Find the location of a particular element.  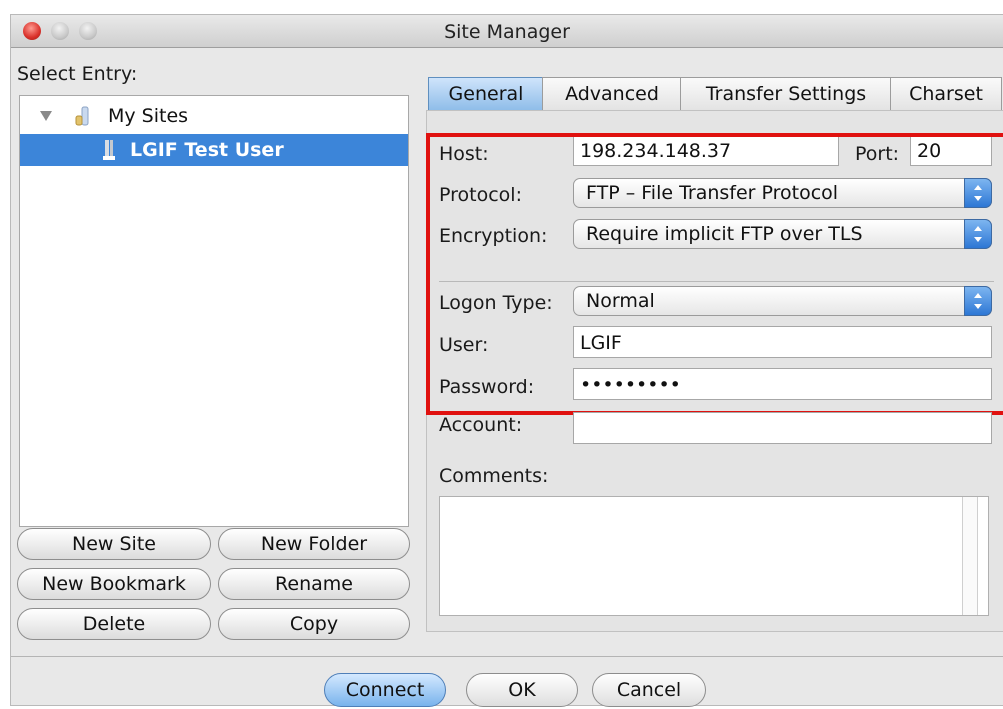

connect-button: Connect is located at coordinates (385, 690).